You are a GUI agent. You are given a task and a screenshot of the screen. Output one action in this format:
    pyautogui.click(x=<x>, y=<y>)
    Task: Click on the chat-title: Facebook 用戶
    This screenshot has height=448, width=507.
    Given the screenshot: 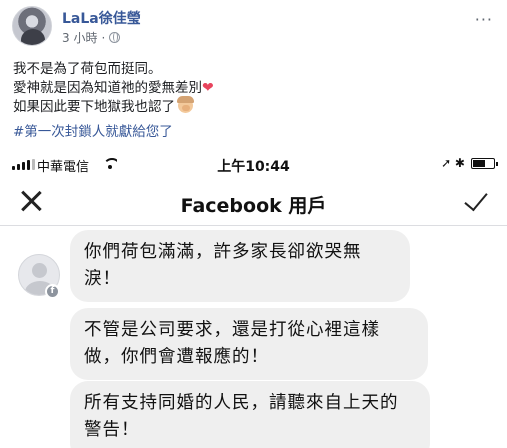 What is the action you would take?
    pyautogui.click(x=253, y=206)
    